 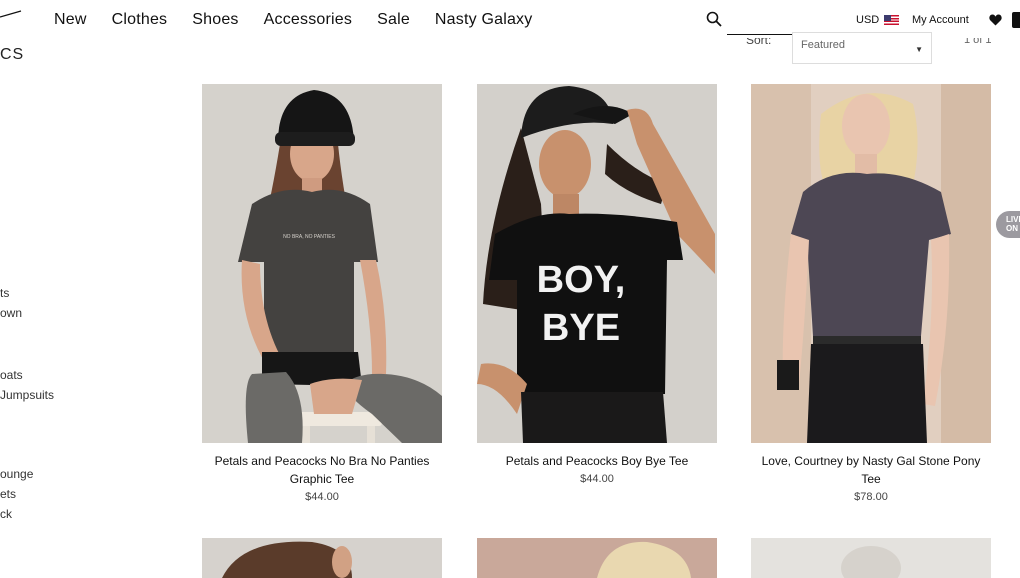 What do you see at coordinates (16, 474) in the screenshot?
I see `sidebar-item: ounge` at bounding box center [16, 474].